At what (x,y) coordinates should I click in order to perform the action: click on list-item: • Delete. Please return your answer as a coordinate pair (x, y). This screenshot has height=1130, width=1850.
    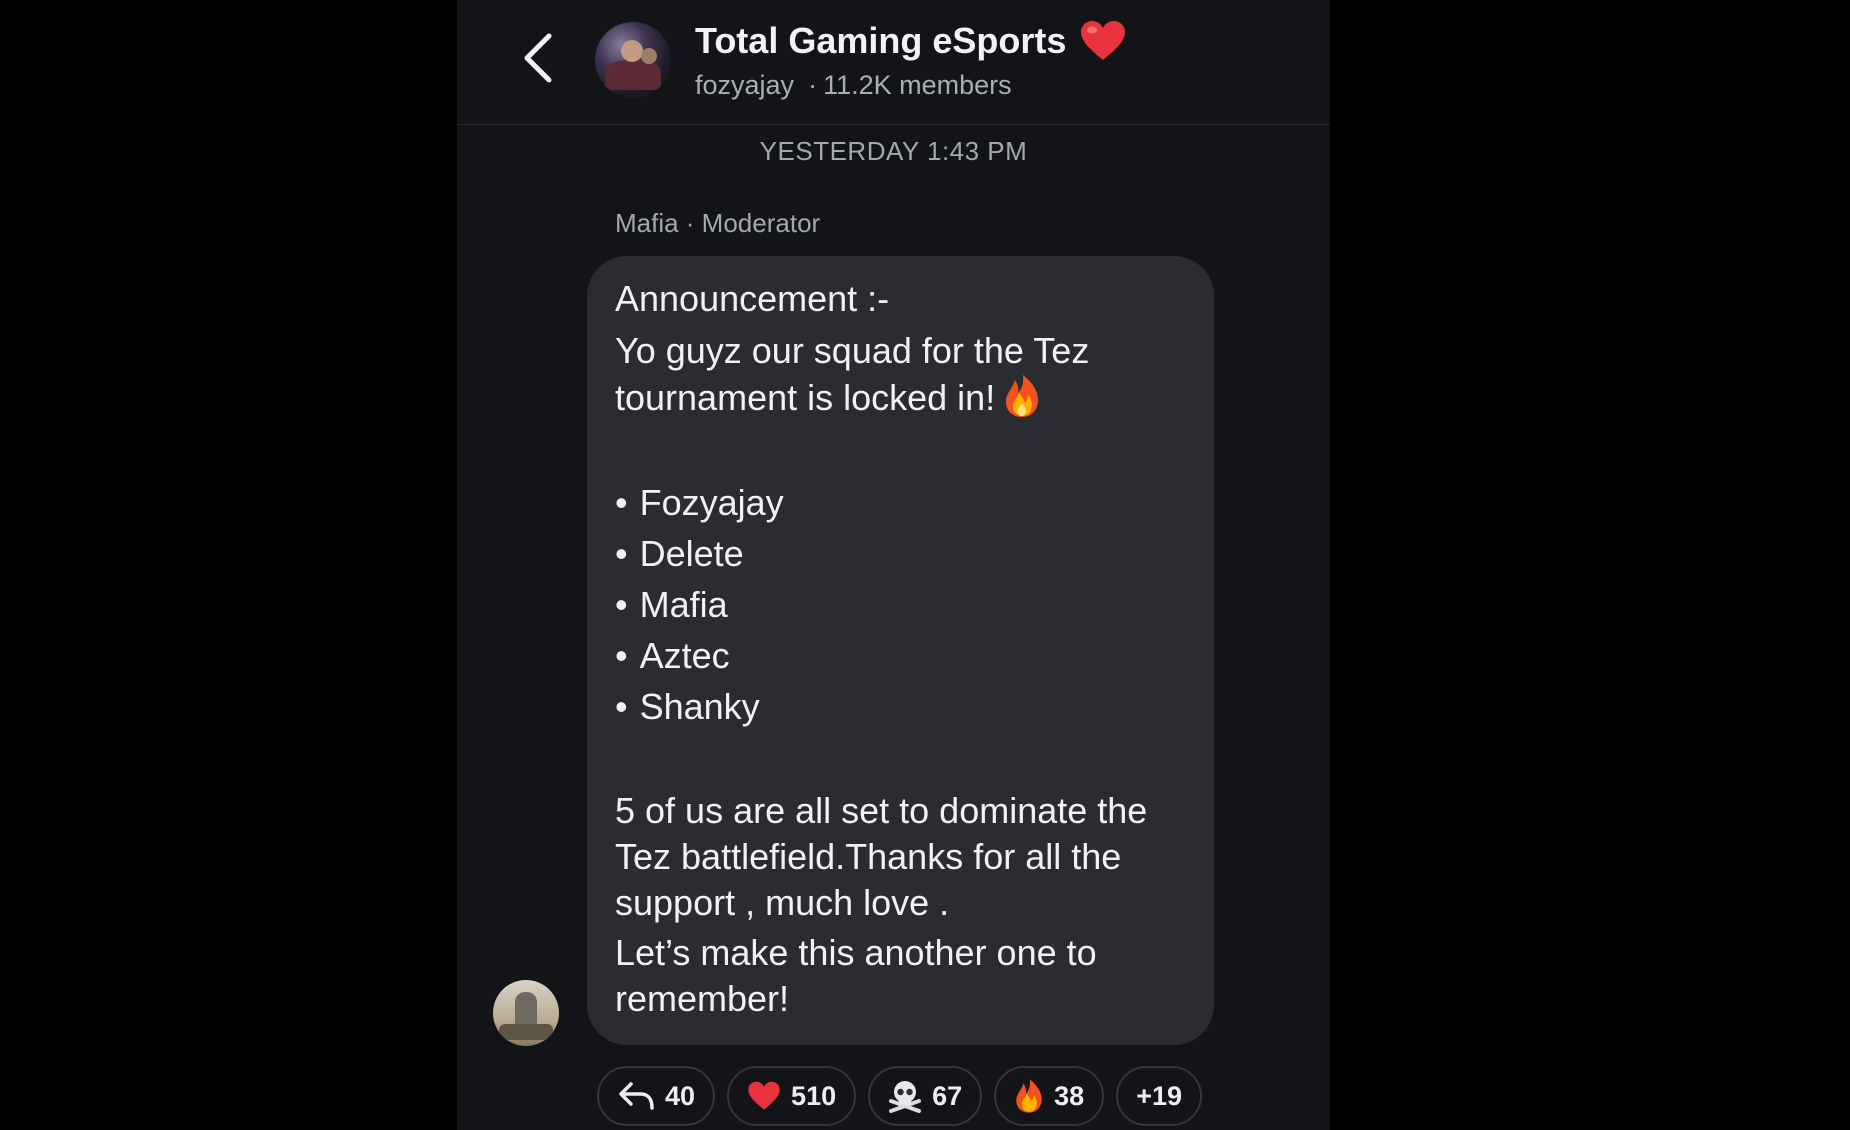
    Looking at the image, I should click on (679, 553).